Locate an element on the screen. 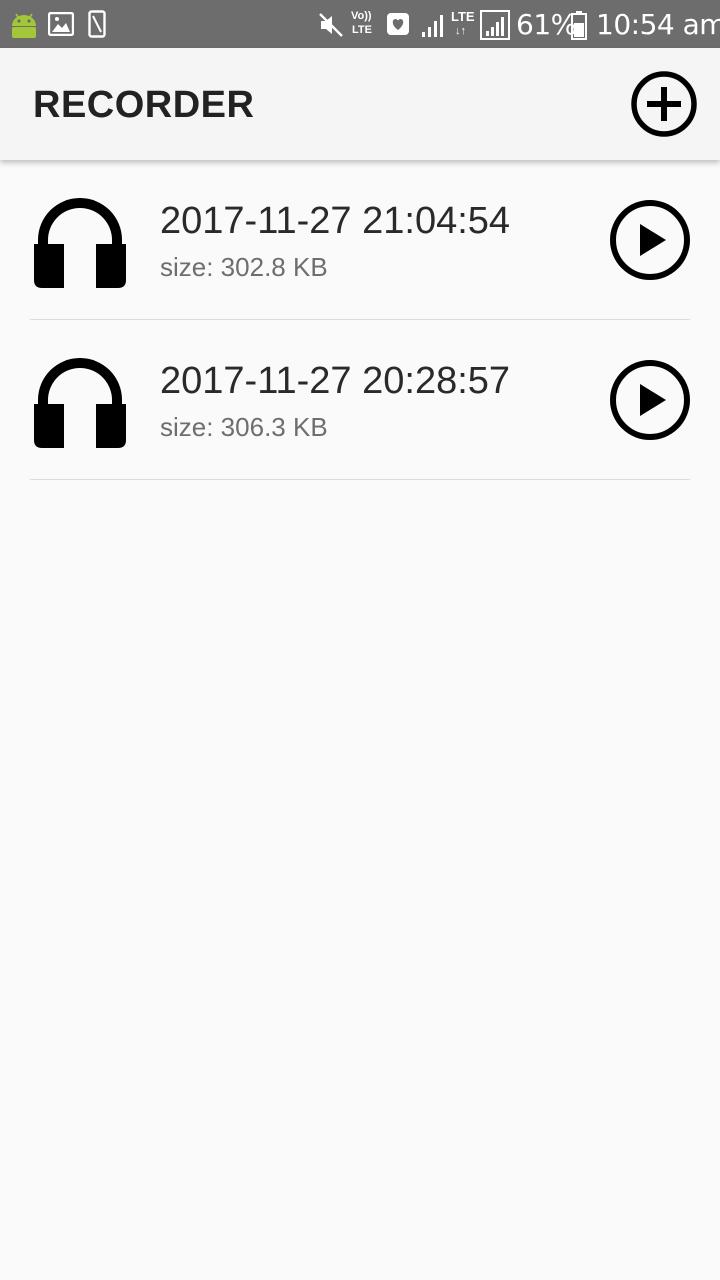  recording-size: size: 306.3 KB is located at coordinates (244, 427).